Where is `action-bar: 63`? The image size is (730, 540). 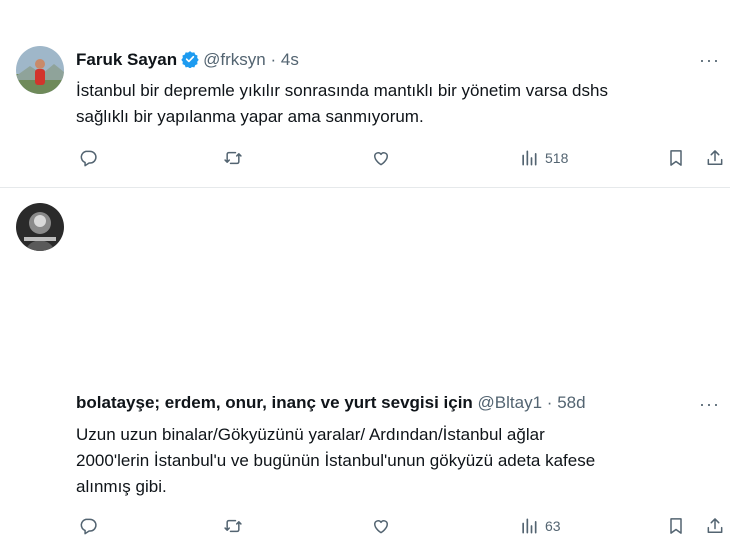 action-bar: 63 is located at coordinates (365, 526).